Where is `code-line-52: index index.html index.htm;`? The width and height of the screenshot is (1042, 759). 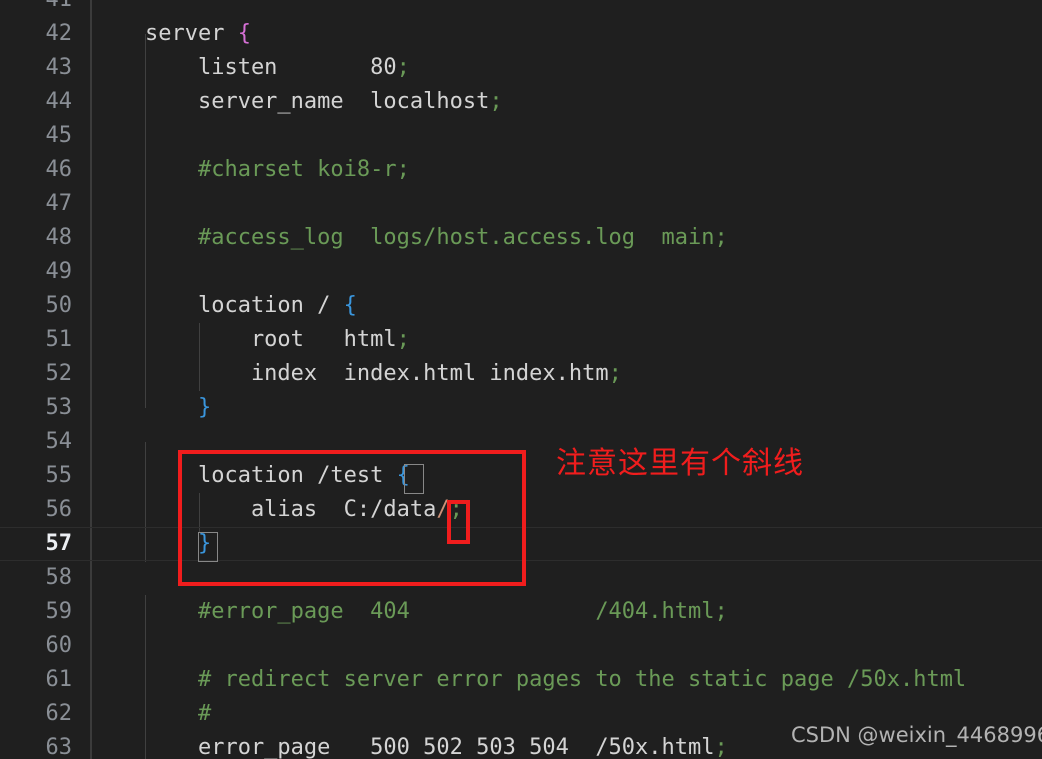
code-line-52: index index.html index.htm; is located at coordinates (567, 374).